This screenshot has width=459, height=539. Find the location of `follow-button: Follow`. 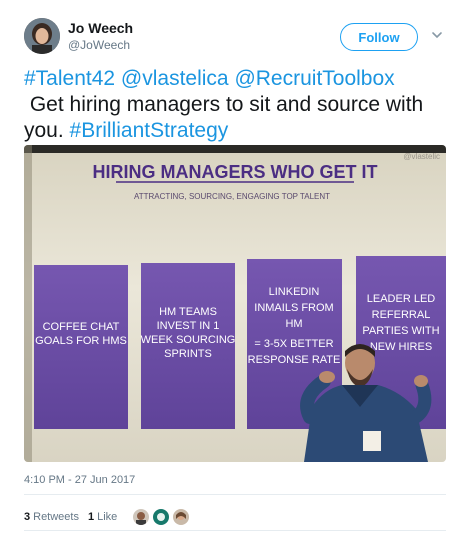

follow-button: Follow is located at coordinates (379, 37).